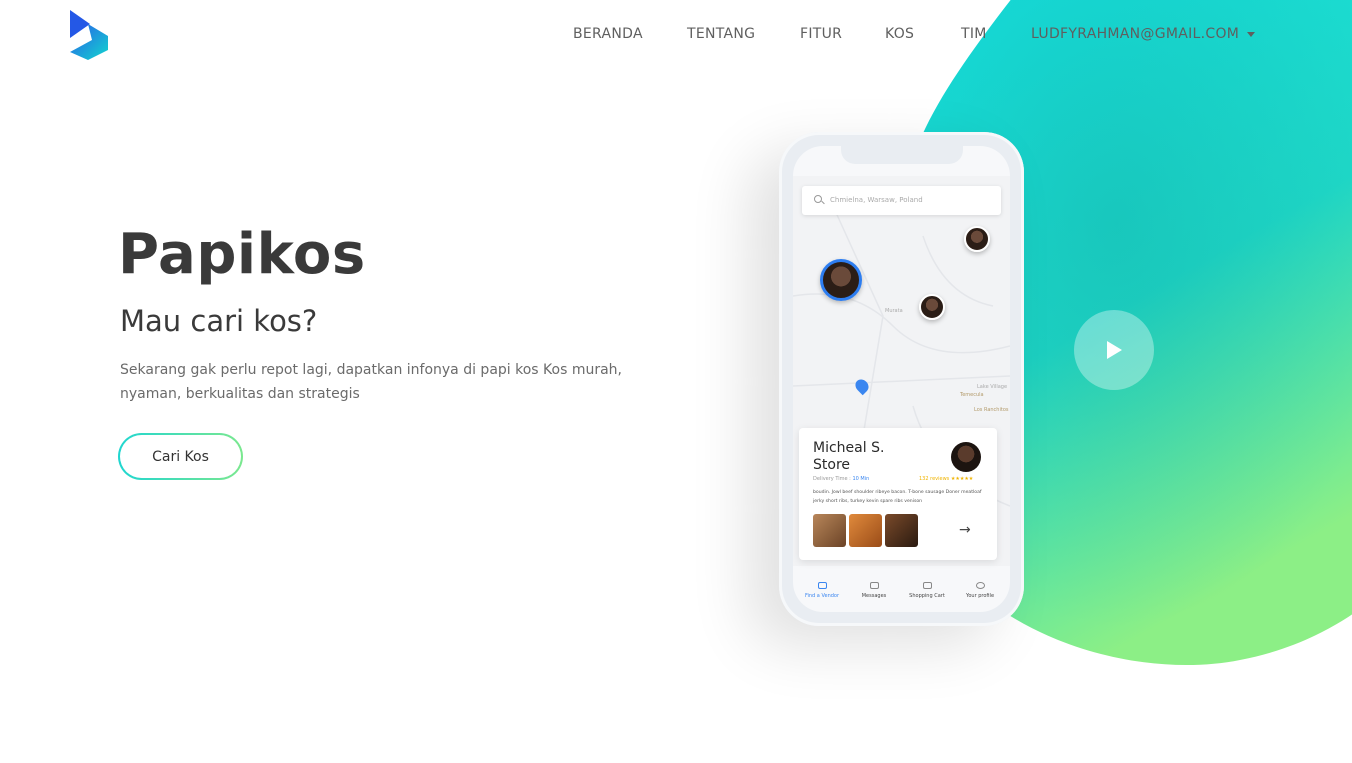 This screenshot has width=1352, height=763. What do you see at coordinates (927, 585) in the screenshot?
I see `cart-icon` at bounding box center [927, 585].